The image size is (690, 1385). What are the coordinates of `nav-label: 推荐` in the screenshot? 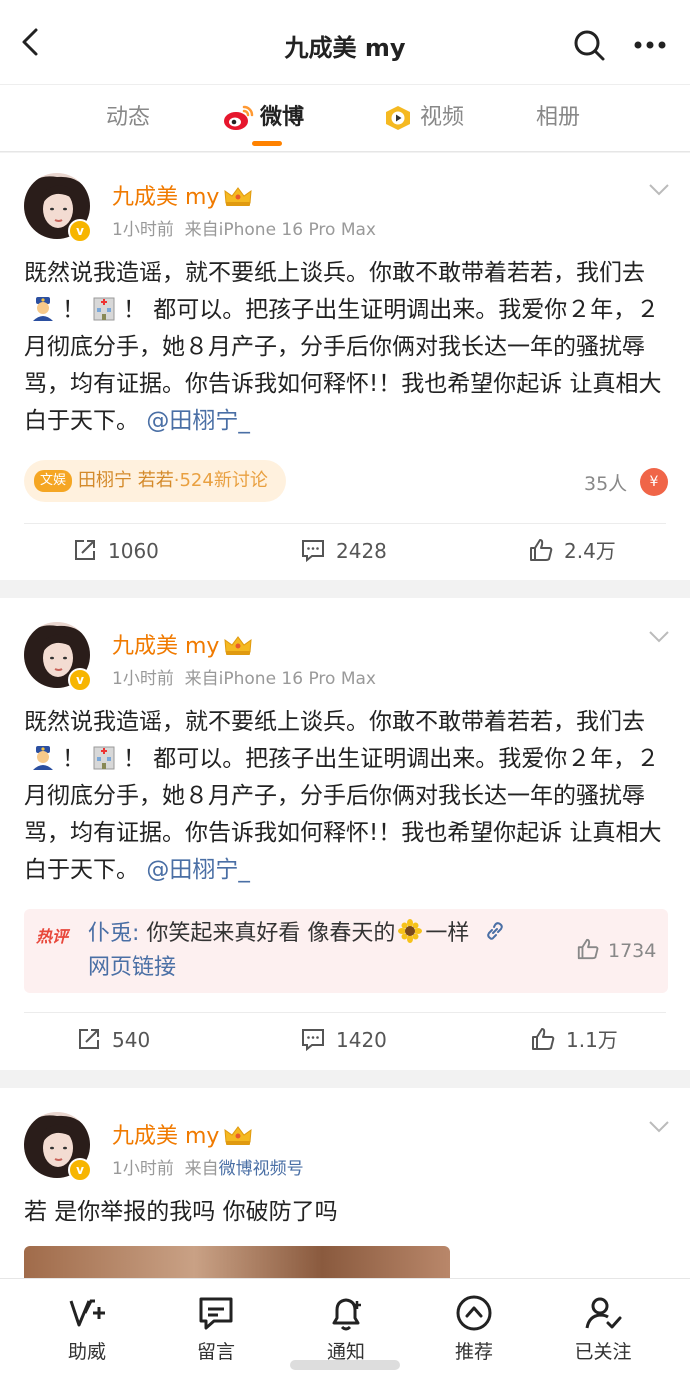 It's located at (473, 1352).